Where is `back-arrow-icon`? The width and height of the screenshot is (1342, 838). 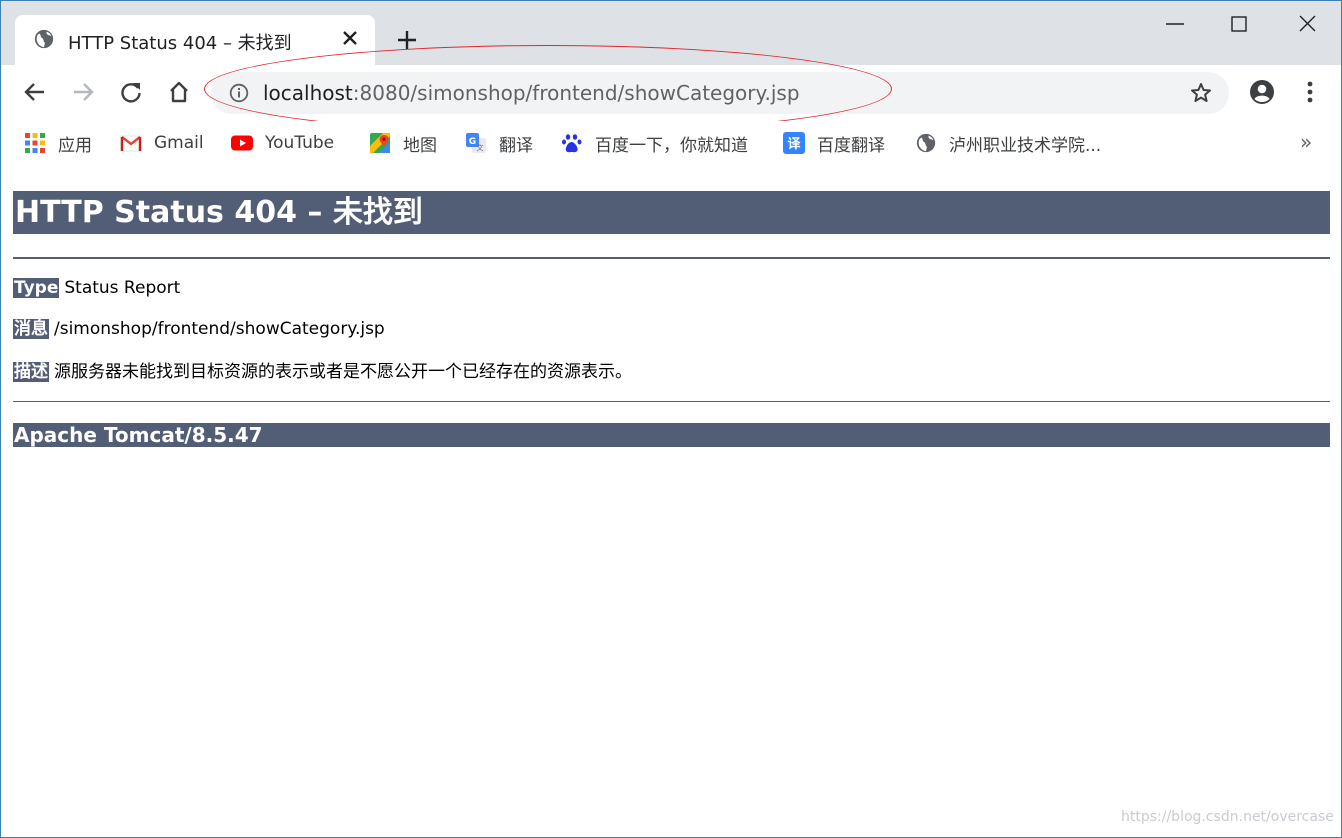
back-arrow-icon is located at coordinates (35, 92).